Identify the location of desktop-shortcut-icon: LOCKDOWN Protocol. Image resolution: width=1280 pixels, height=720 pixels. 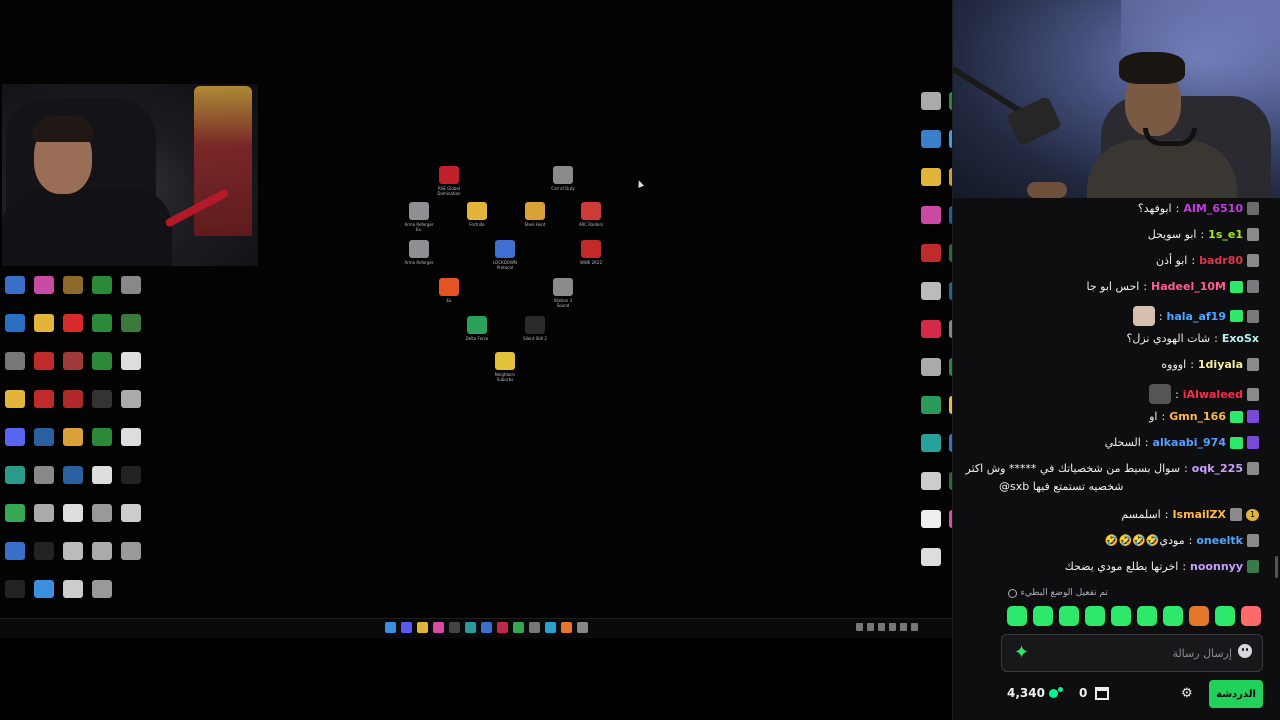
(505, 255).